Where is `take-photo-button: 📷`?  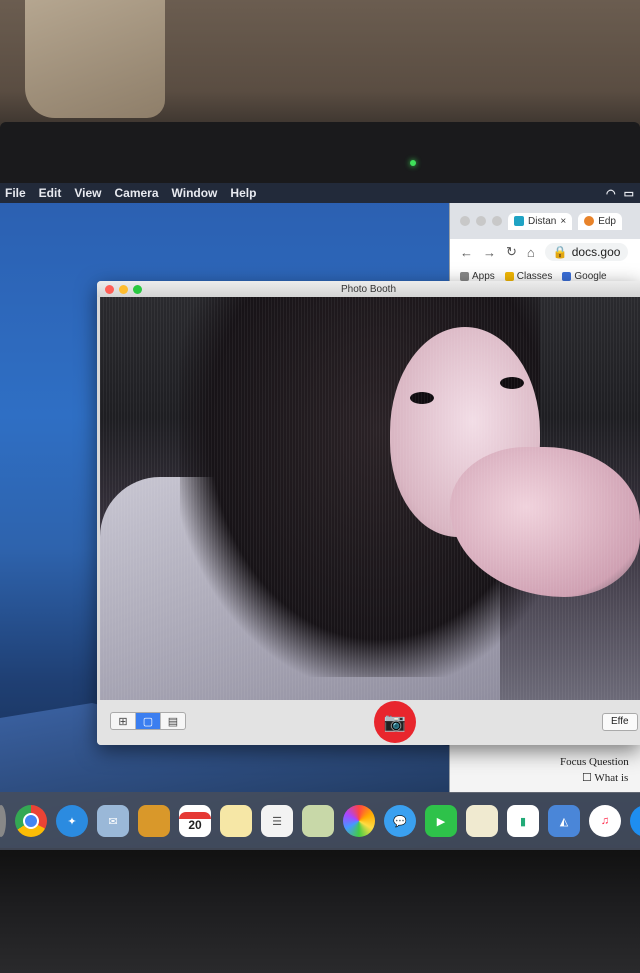
take-photo-button: 📷 is located at coordinates (395, 722).